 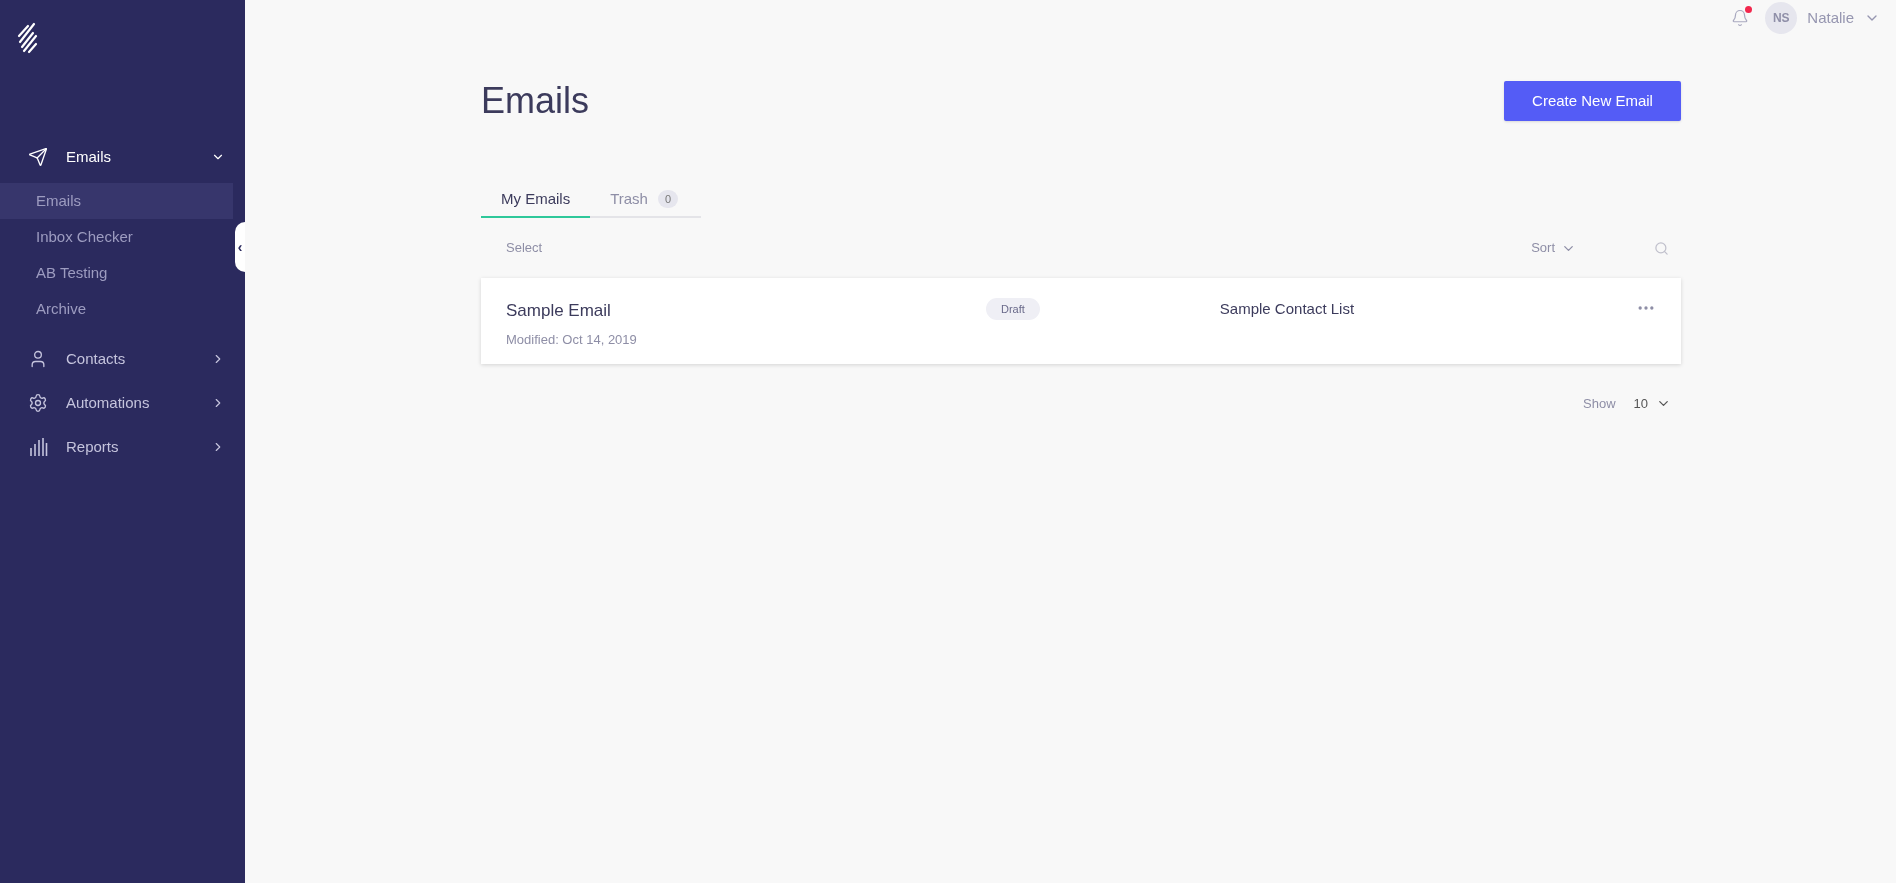 What do you see at coordinates (116, 237) in the screenshot?
I see `nav-subitem: Inbox Checker` at bounding box center [116, 237].